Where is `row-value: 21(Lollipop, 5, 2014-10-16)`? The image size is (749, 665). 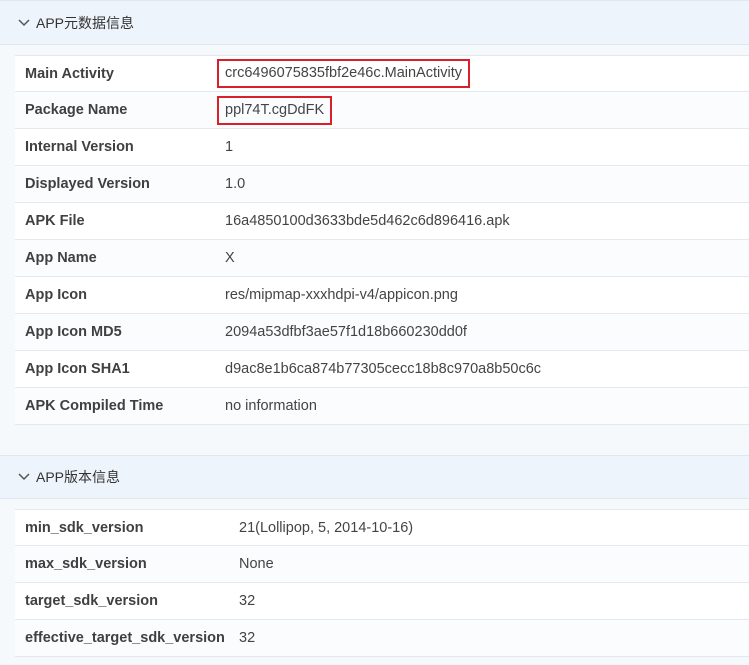
row-value: 21(Lollipop, 5, 2014-10-16) is located at coordinates (326, 527).